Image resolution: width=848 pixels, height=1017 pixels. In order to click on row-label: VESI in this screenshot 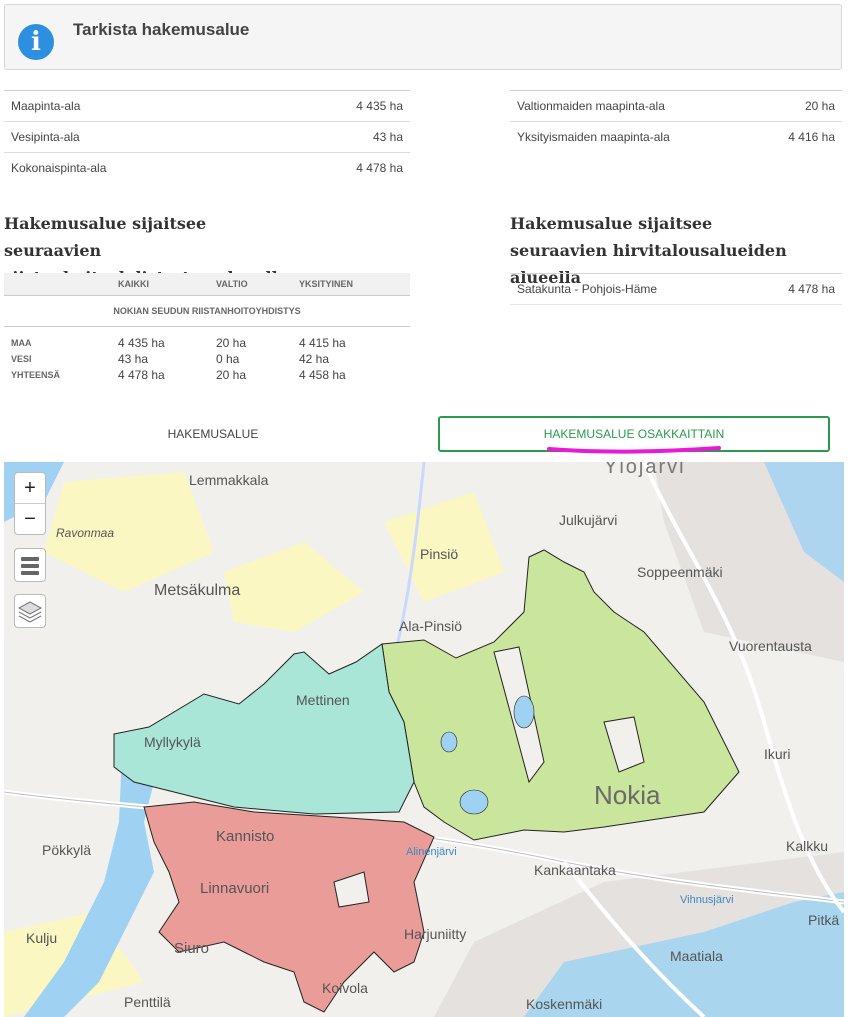, I will do `click(21, 359)`.